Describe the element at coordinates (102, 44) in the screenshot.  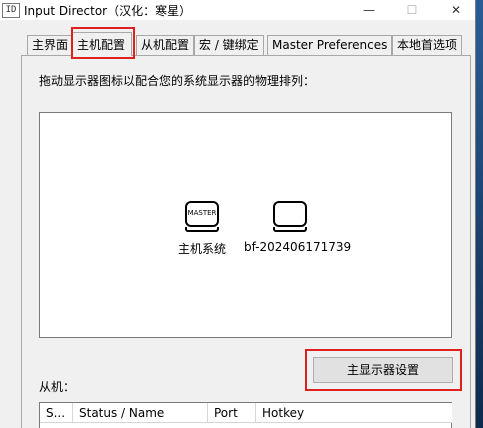
I see `tab-master-config: 主机配置` at that location.